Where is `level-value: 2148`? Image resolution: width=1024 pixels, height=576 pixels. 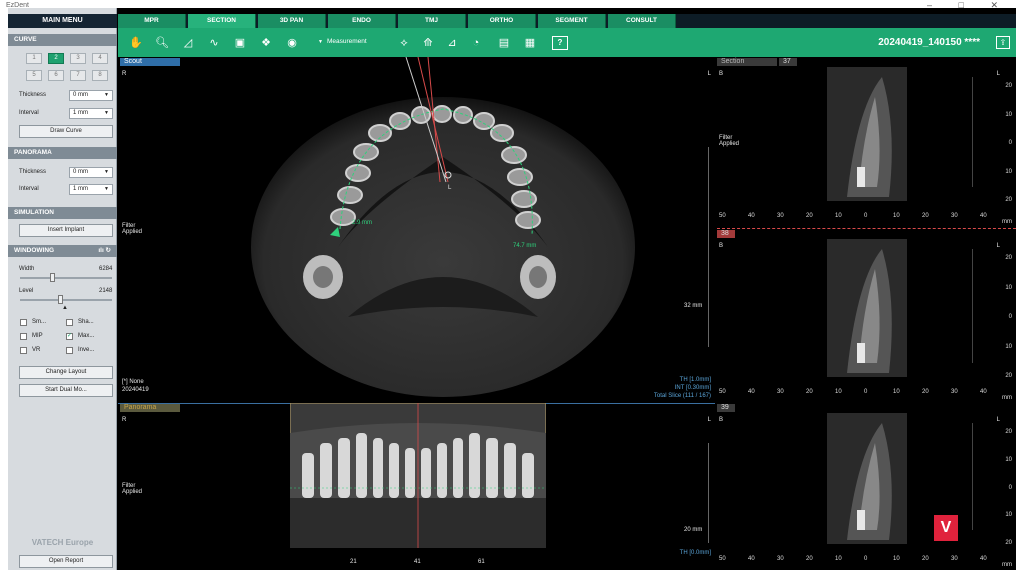 level-value: 2148 is located at coordinates (106, 291).